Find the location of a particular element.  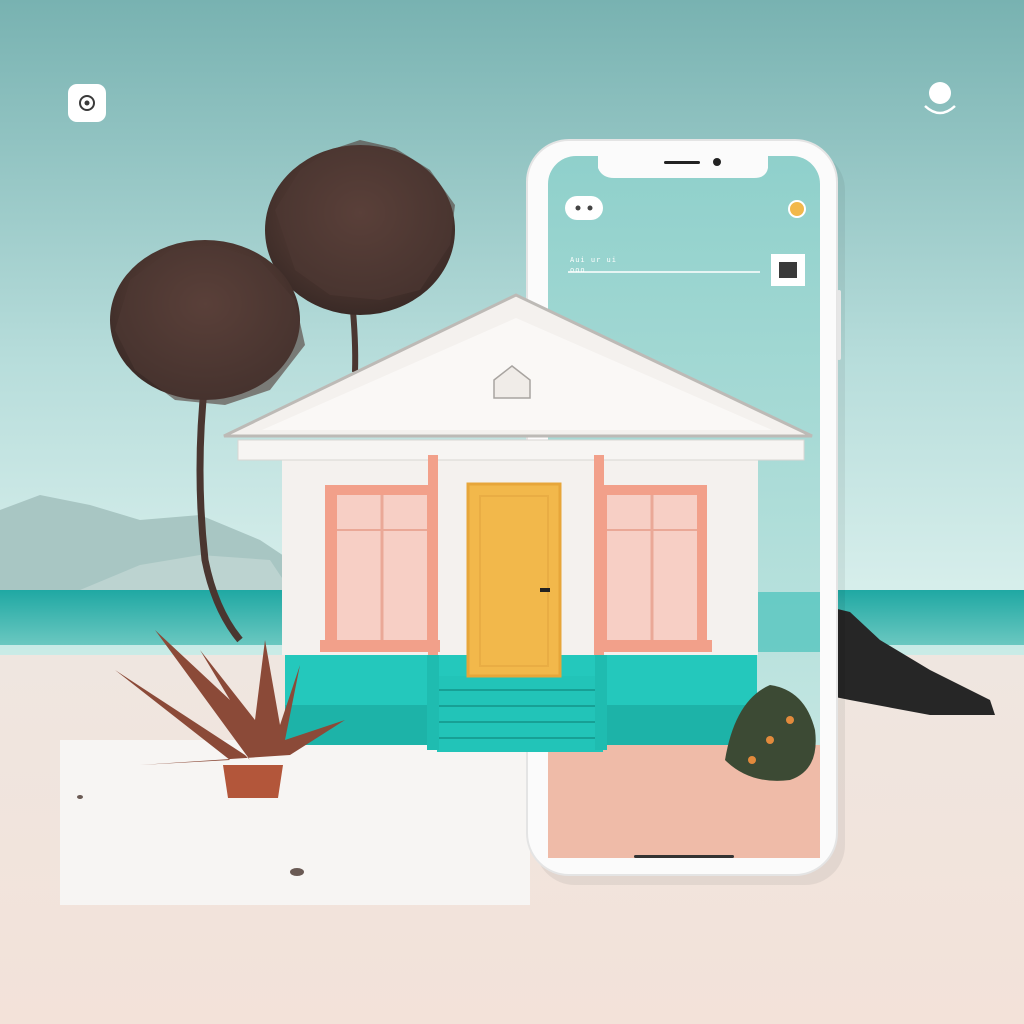

potted-plant-pot is located at coordinates (253, 781).